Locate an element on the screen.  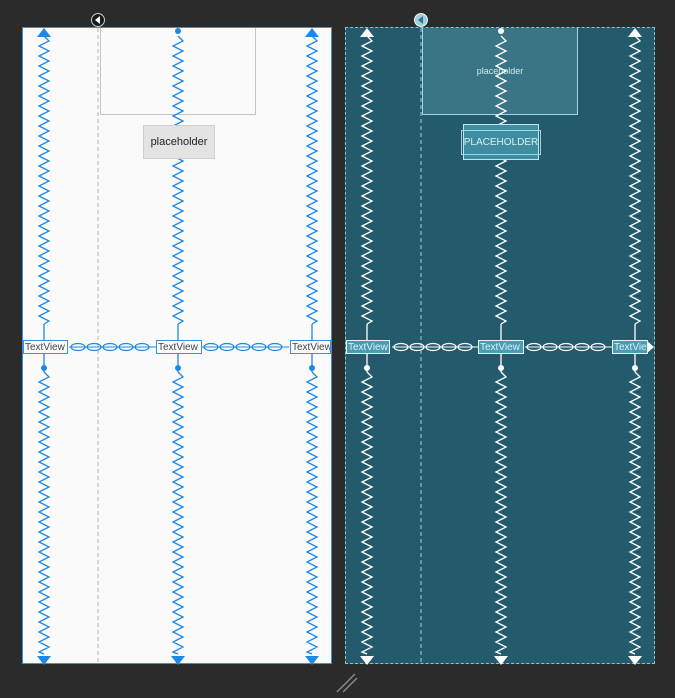
textview-center-blueprint: TextView is located at coordinates (501, 347).